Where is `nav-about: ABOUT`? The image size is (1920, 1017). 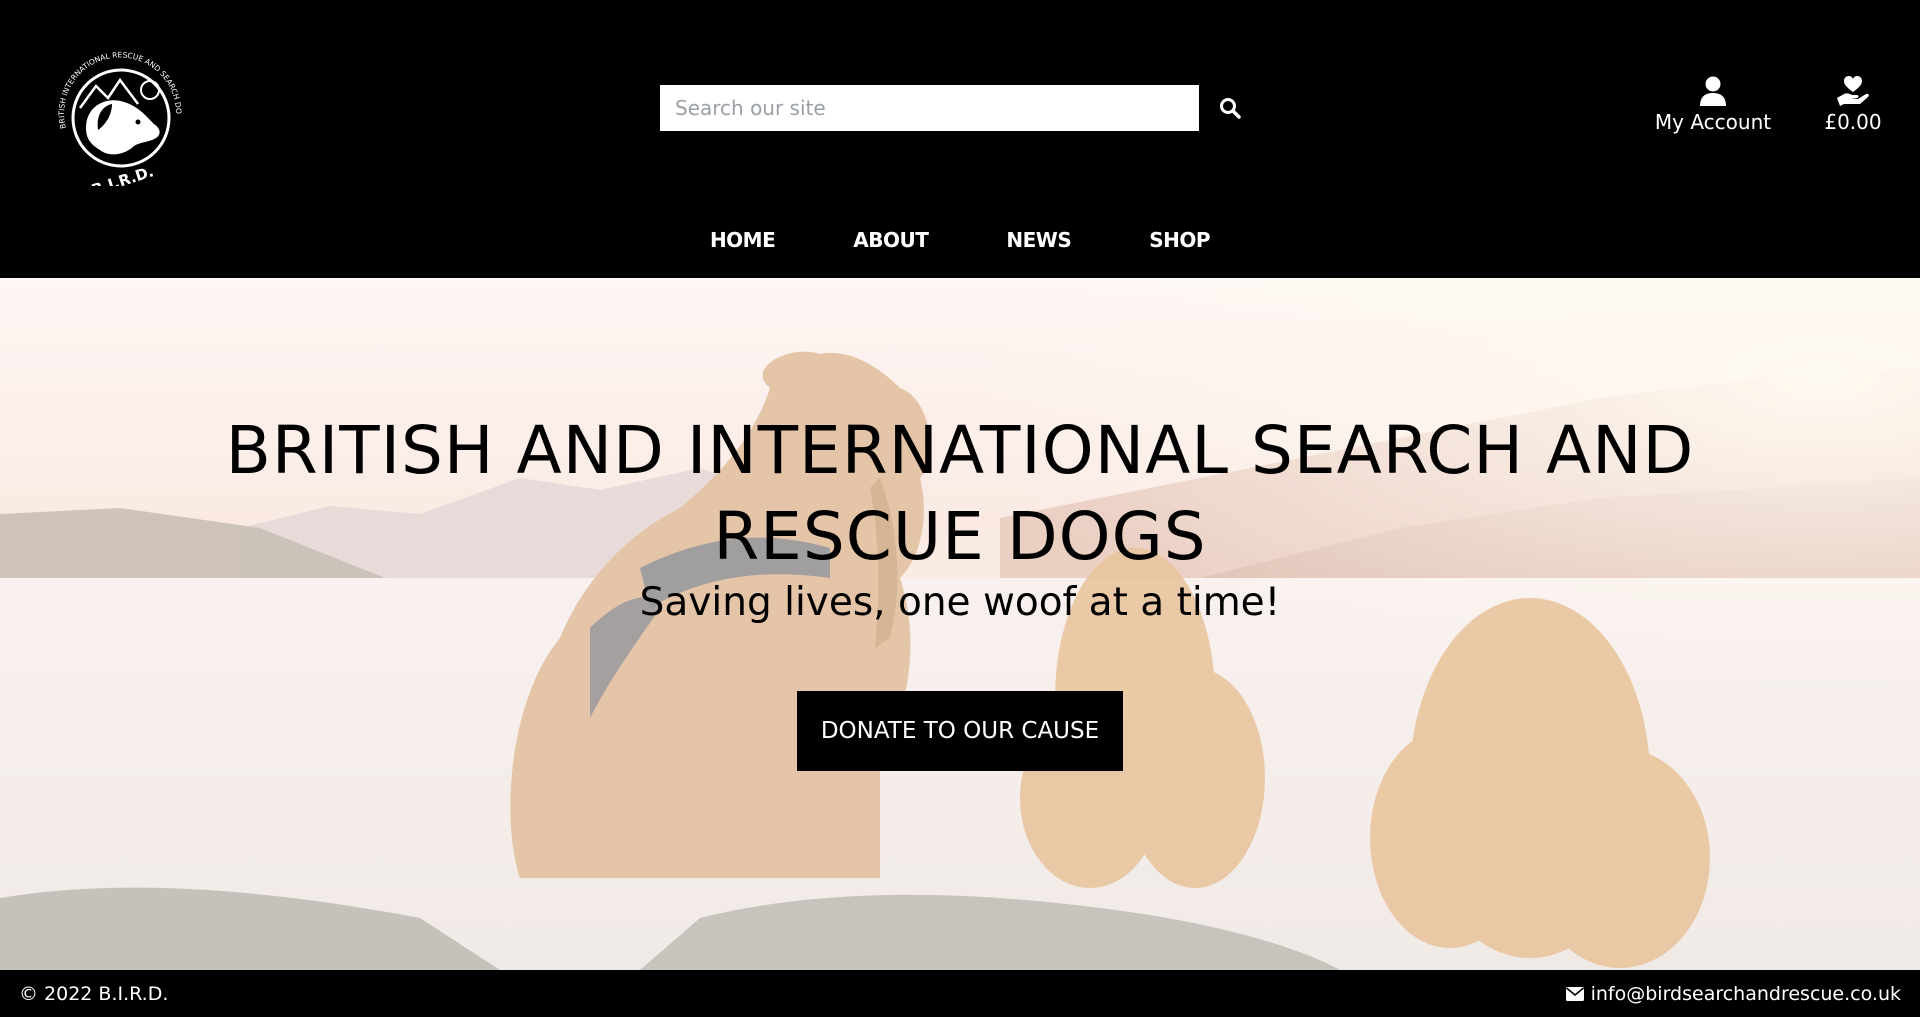
nav-about: ABOUT is located at coordinates (891, 240).